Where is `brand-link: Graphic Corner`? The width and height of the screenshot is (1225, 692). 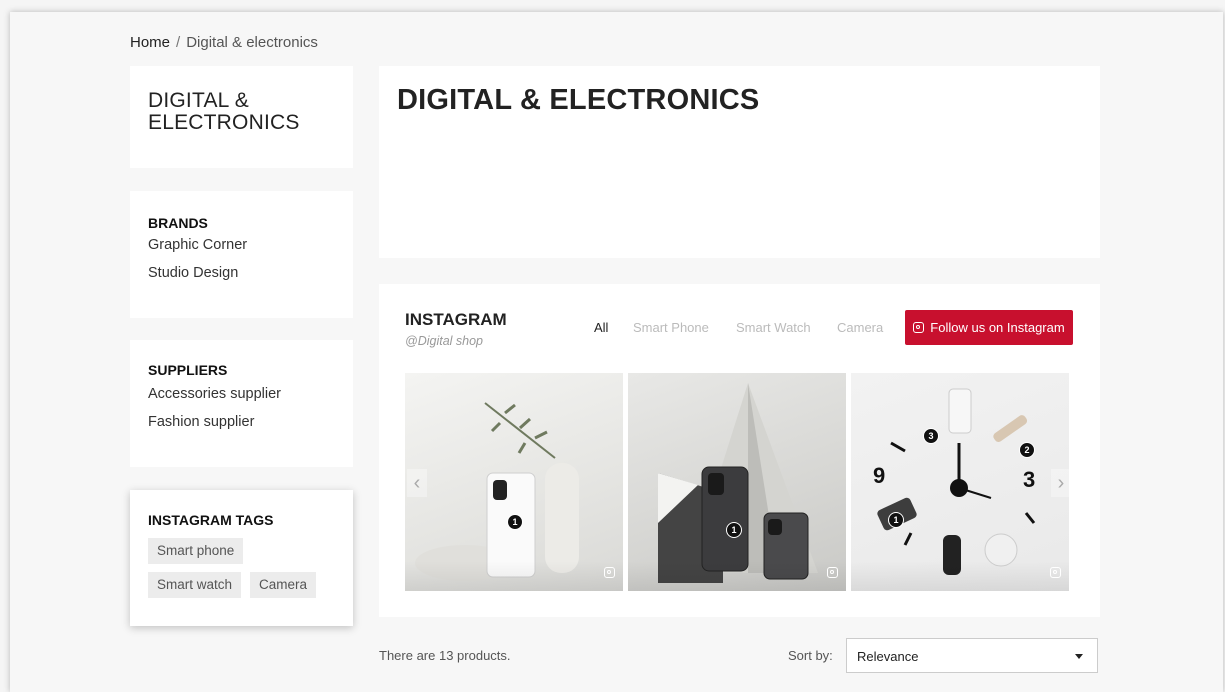 brand-link: Graphic Corner is located at coordinates (197, 245).